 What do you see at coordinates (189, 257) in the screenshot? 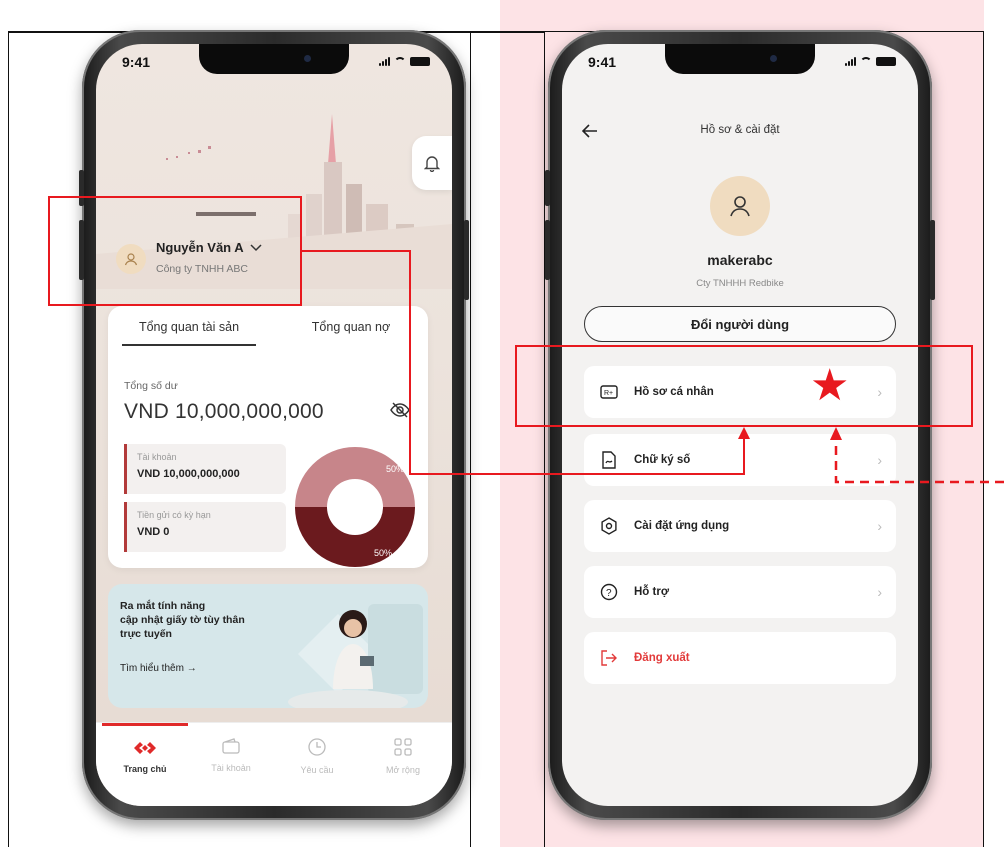
I see `user-profile-switcher: Nguyễn Văn A Công ty TNHH ABC` at bounding box center [189, 257].